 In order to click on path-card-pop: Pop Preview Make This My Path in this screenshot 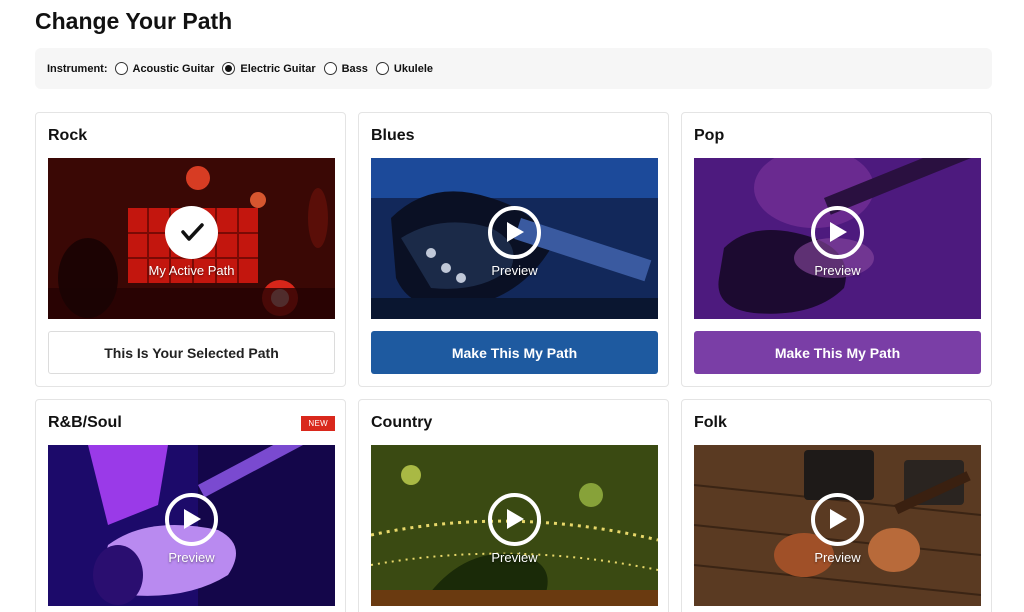, I will do `click(836, 249)`.